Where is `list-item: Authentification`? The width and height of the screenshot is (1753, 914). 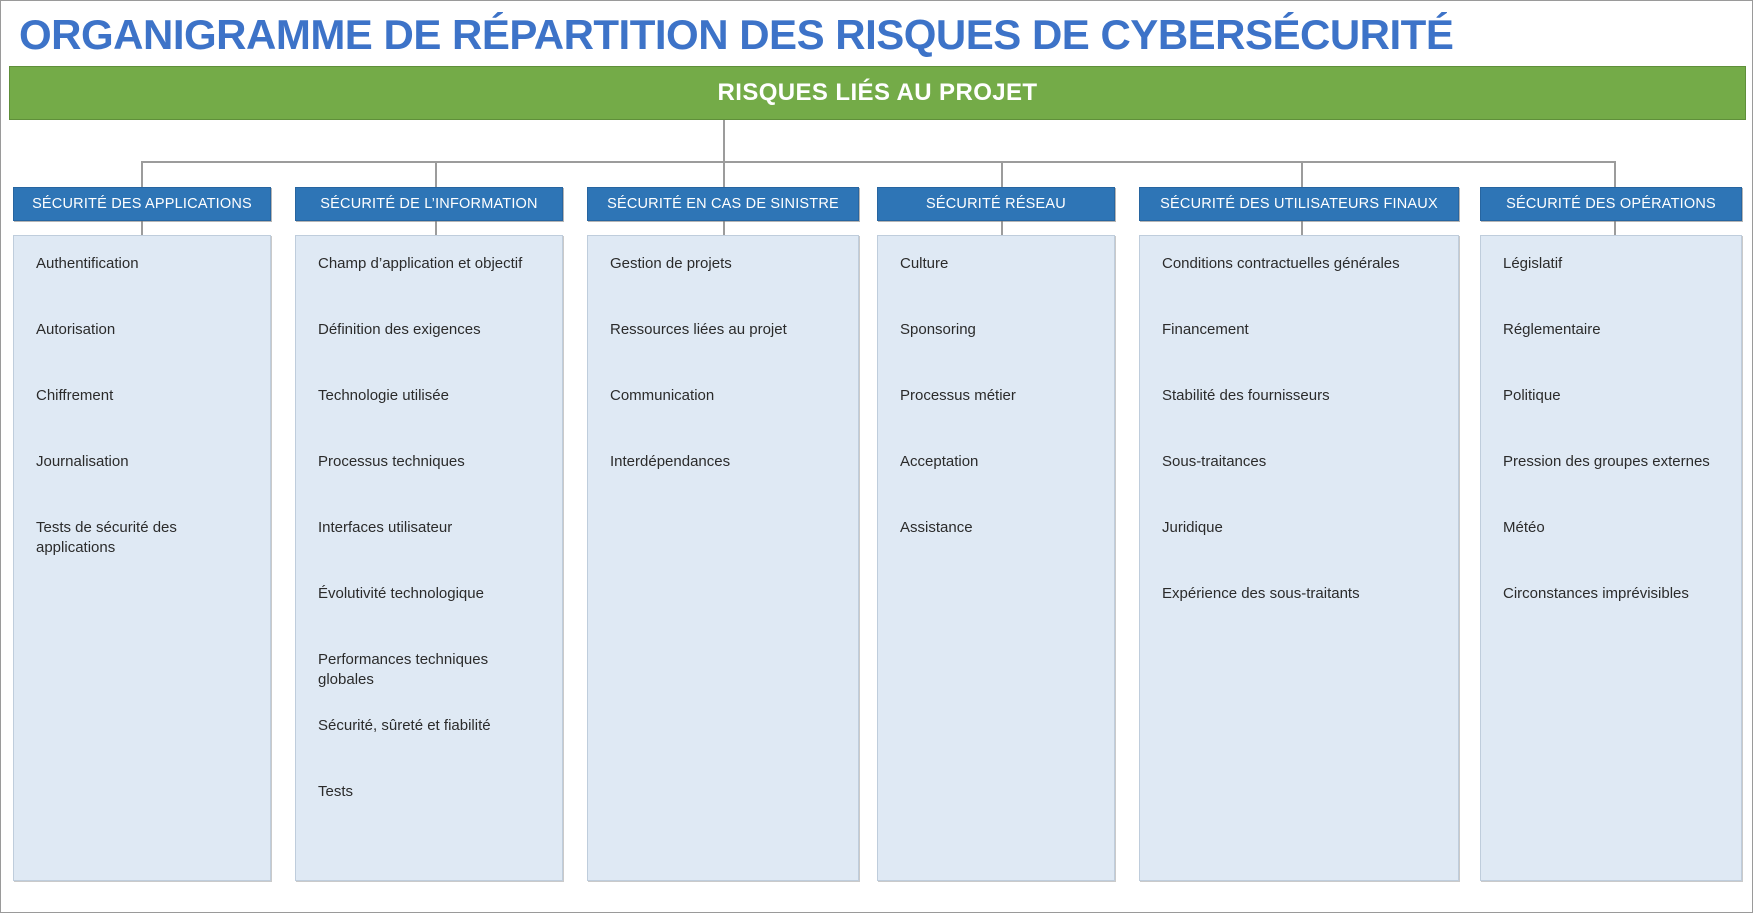 list-item: Authentification is located at coordinates (87, 263).